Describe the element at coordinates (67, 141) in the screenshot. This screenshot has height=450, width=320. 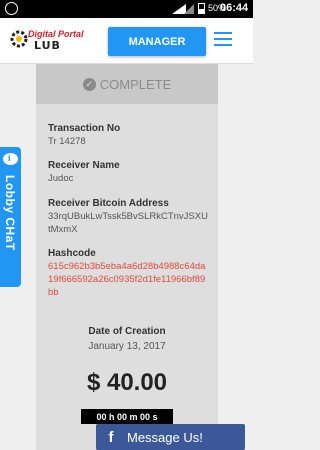
I see `transaction-value: Tr 14278` at that location.